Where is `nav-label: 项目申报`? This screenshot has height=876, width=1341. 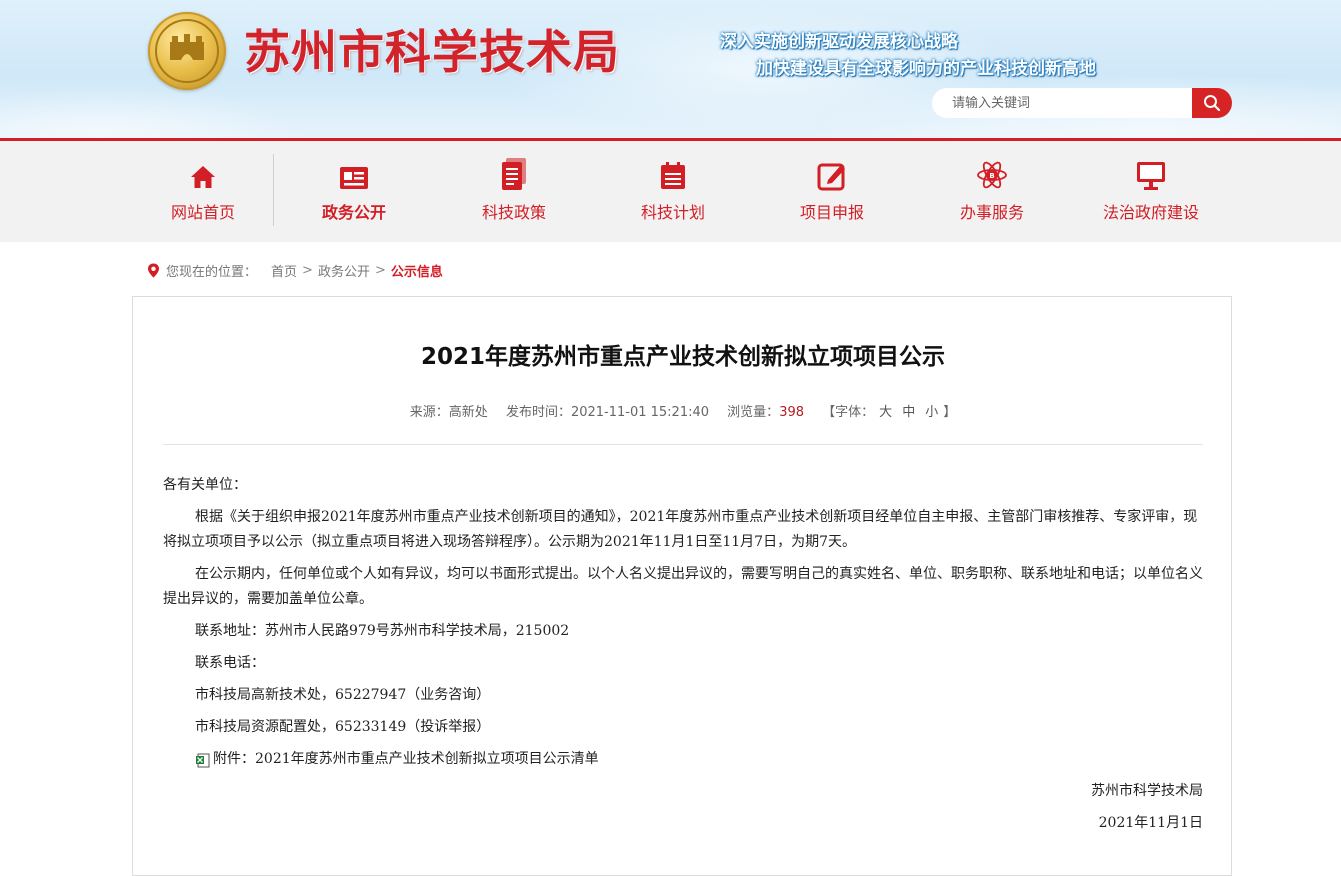 nav-label: 项目申报 is located at coordinates (831, 212).